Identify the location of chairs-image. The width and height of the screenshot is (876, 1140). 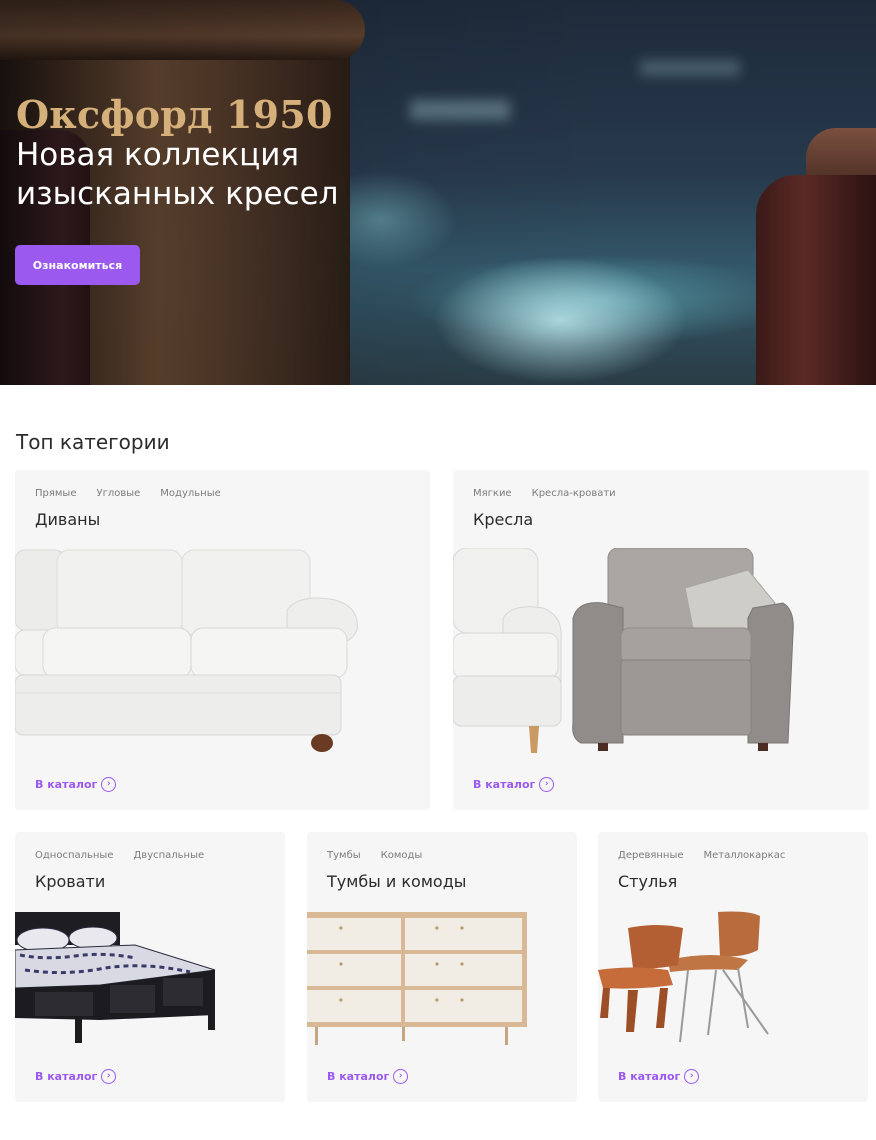
(683, 977).